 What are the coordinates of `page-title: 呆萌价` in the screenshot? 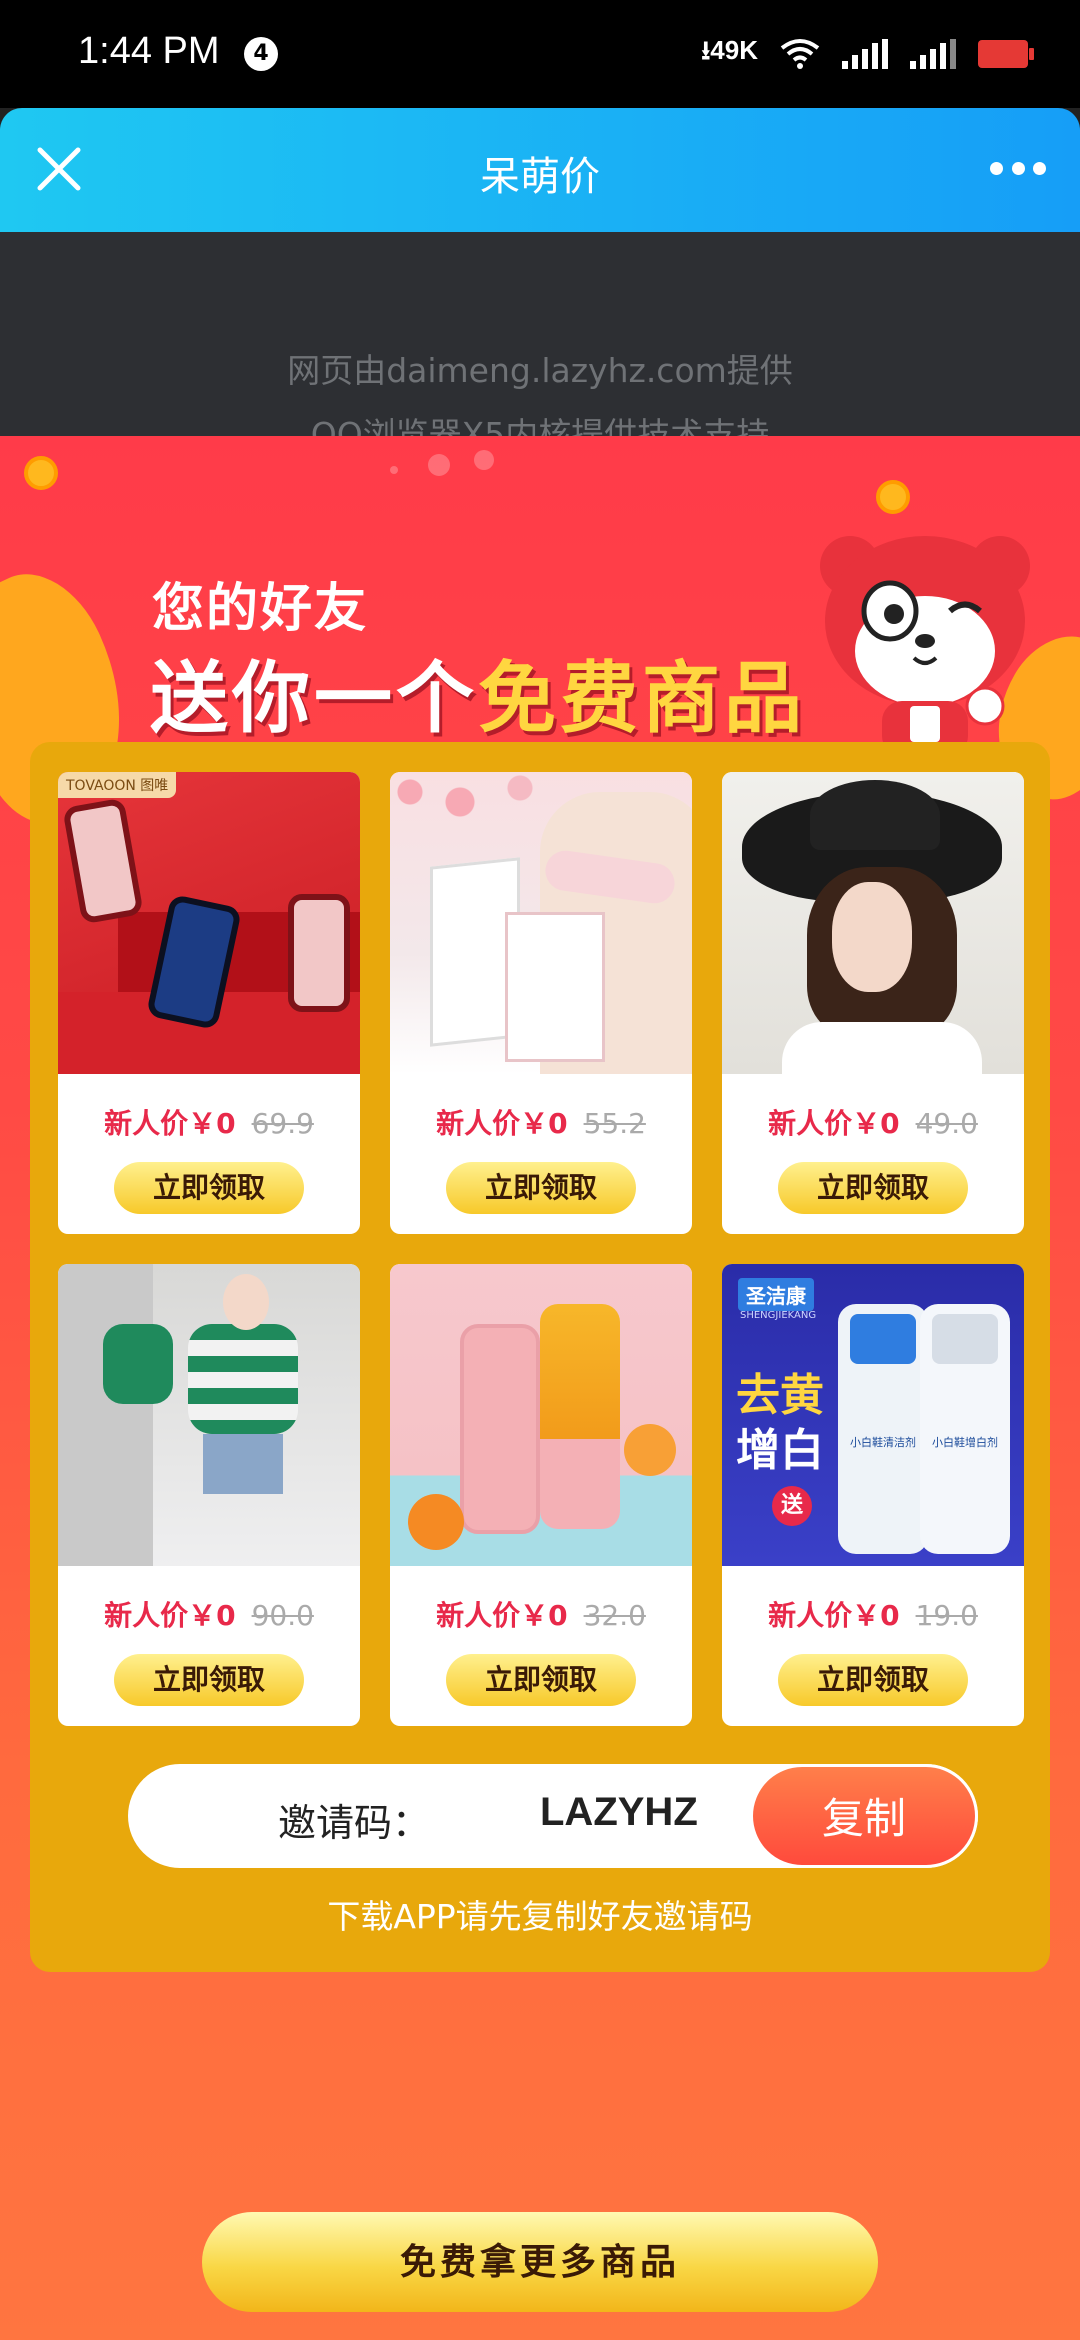 It's located at (540, 177).